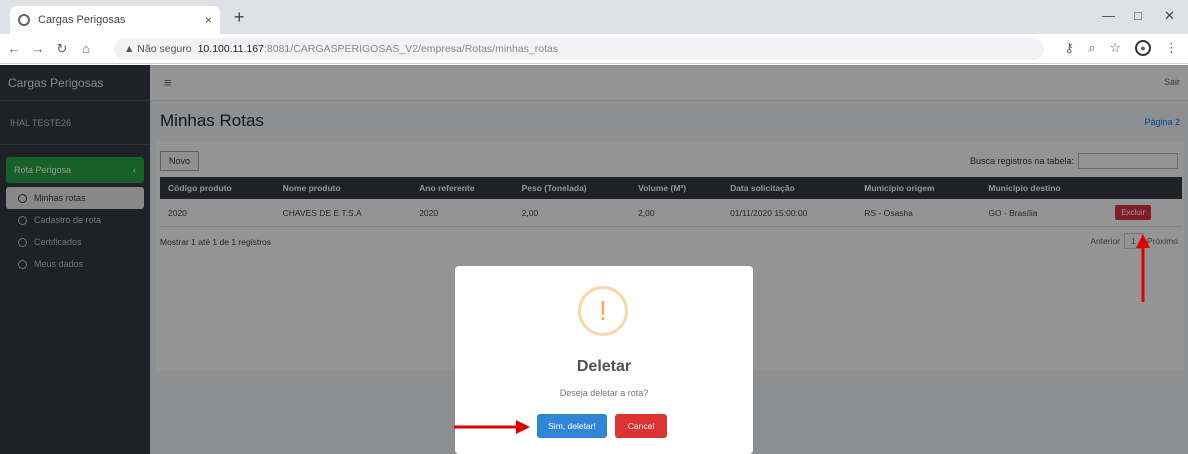 The width and height of the screenshot is (1188, 454). I want to click on zoom-icon: ⌕, so click(1091, 48).